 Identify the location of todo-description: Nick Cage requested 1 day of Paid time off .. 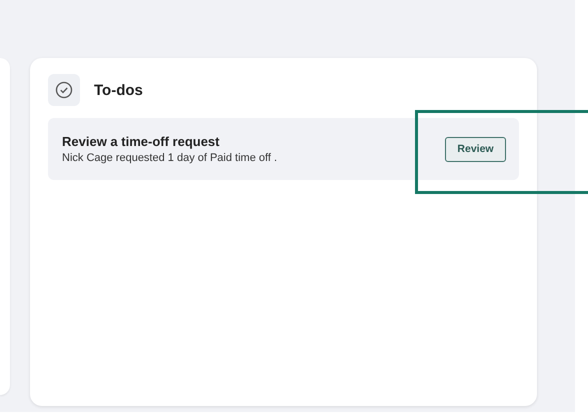
(170, 158).